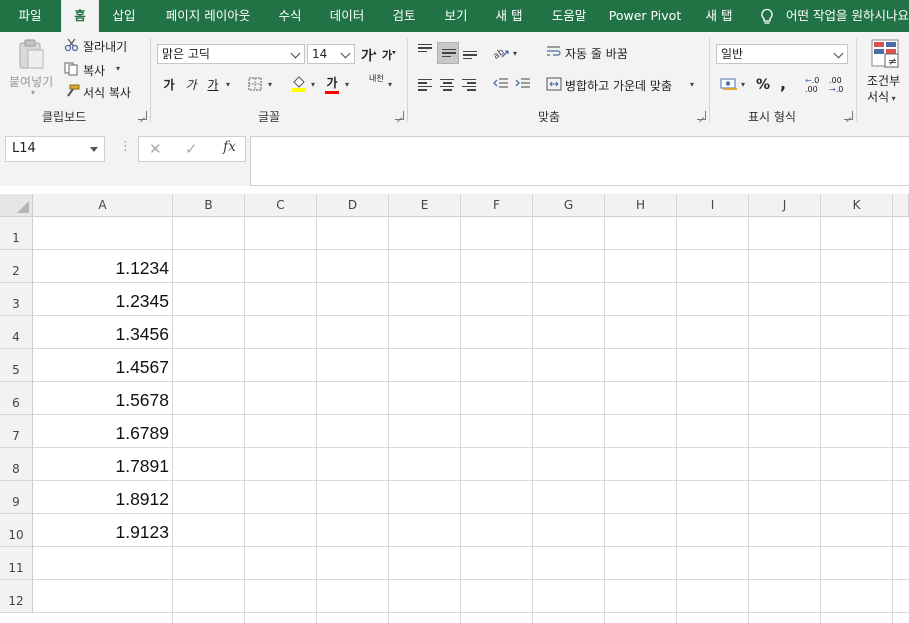 This screenshot has height=623, width=909. I want to click on row-header: 9, so click(16, 497).